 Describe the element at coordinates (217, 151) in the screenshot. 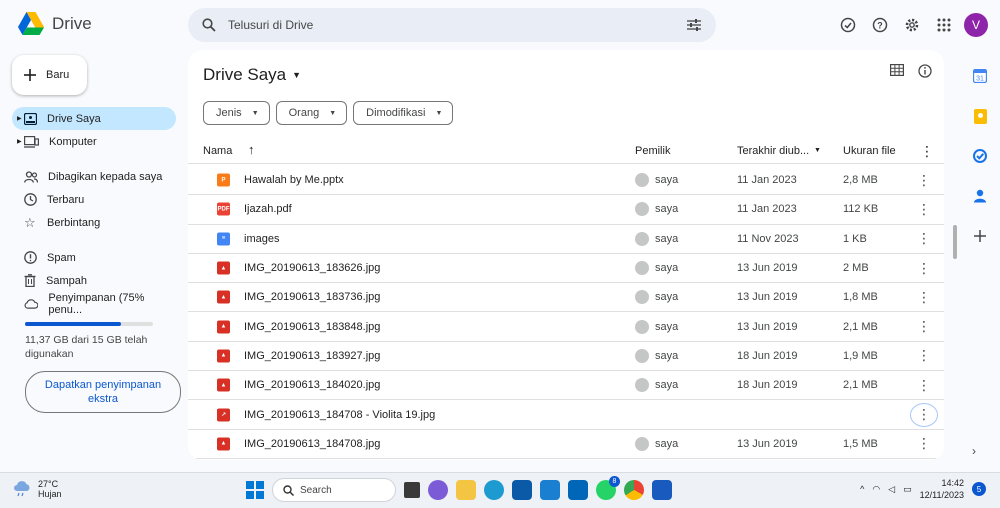

I see `column-name: Nama` at that location.